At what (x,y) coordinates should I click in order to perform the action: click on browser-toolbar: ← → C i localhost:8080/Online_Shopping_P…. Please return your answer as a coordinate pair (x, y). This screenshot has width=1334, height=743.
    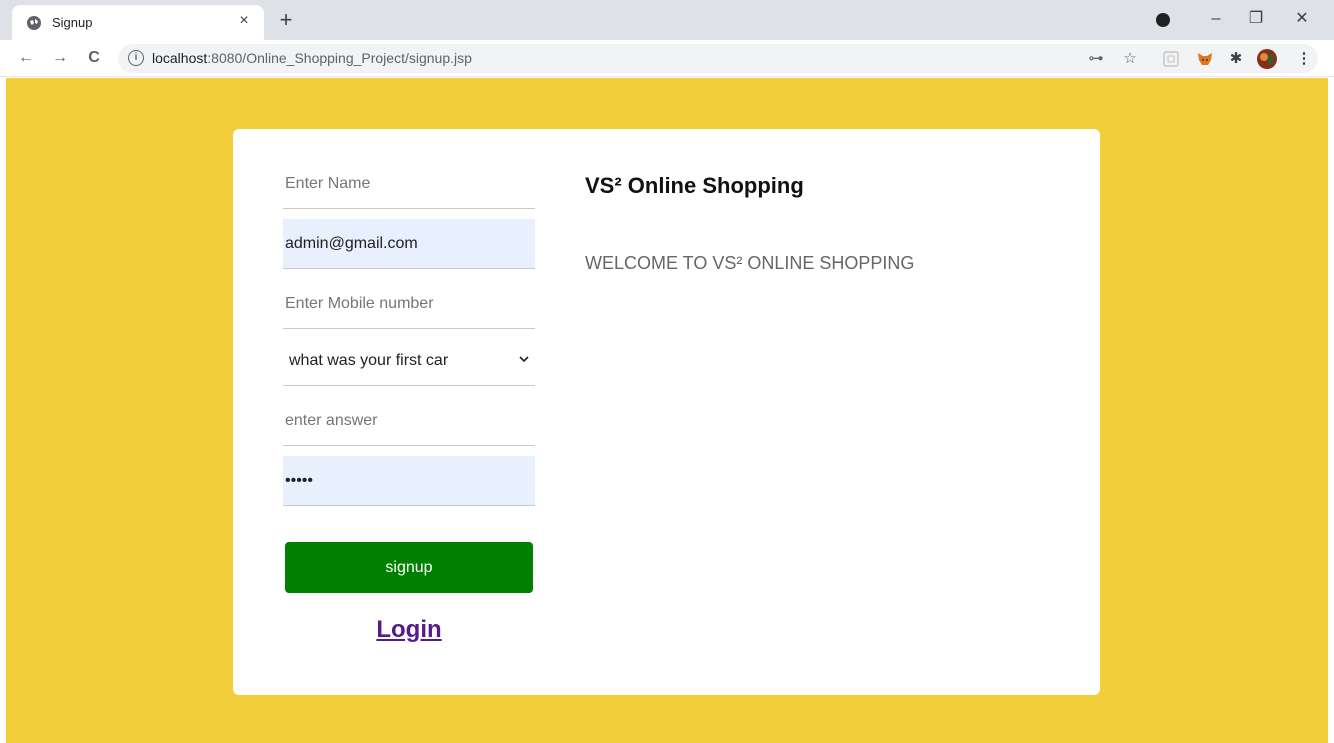
    Looking at the image, I should click on (667, 58).